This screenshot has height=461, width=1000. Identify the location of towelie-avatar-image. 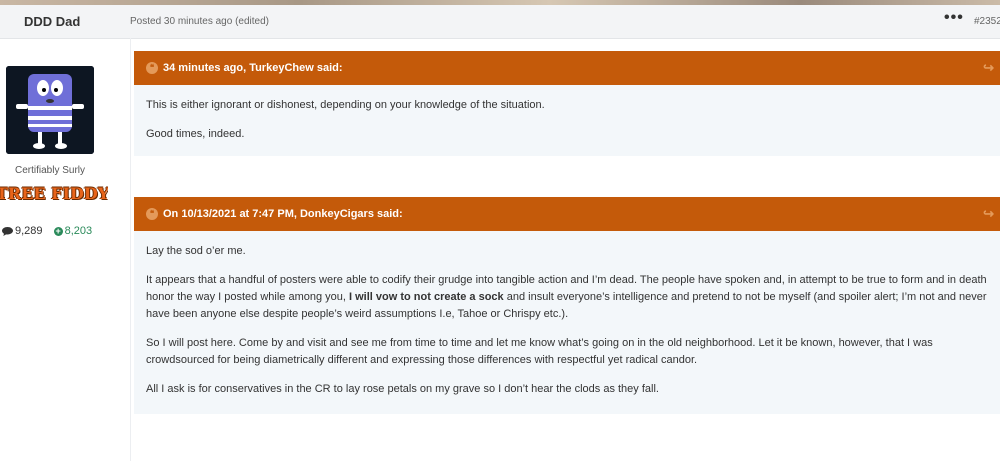
(50, 110).